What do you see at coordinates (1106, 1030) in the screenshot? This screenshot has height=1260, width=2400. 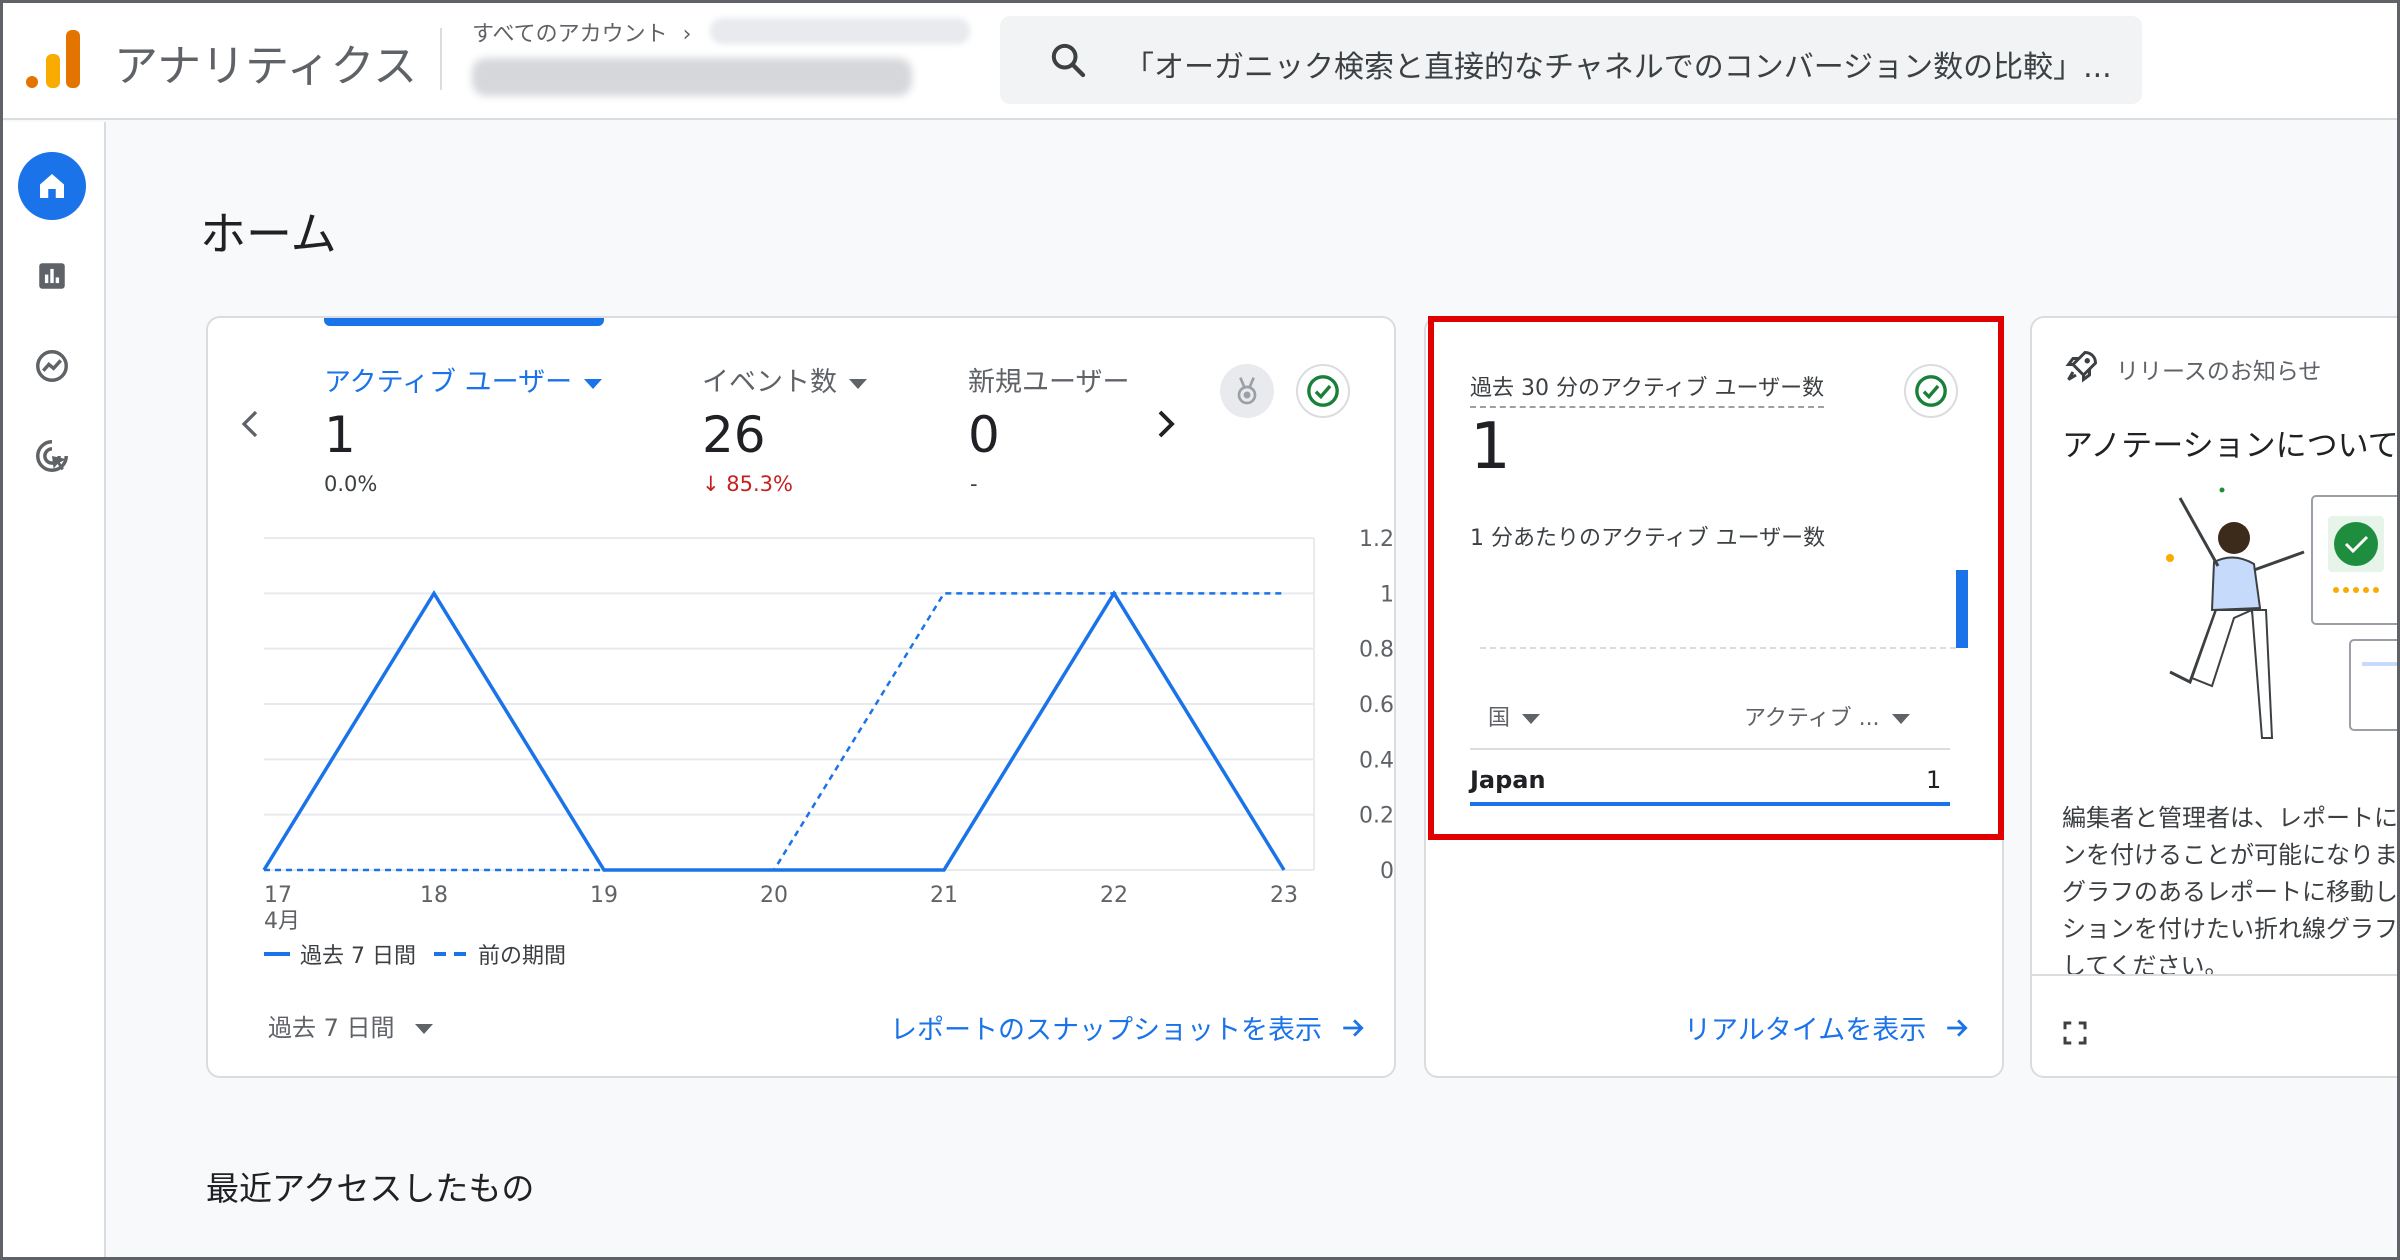 I see `link-label: レポートのスナップショットを表示` at bounding box center [1106, 1030].